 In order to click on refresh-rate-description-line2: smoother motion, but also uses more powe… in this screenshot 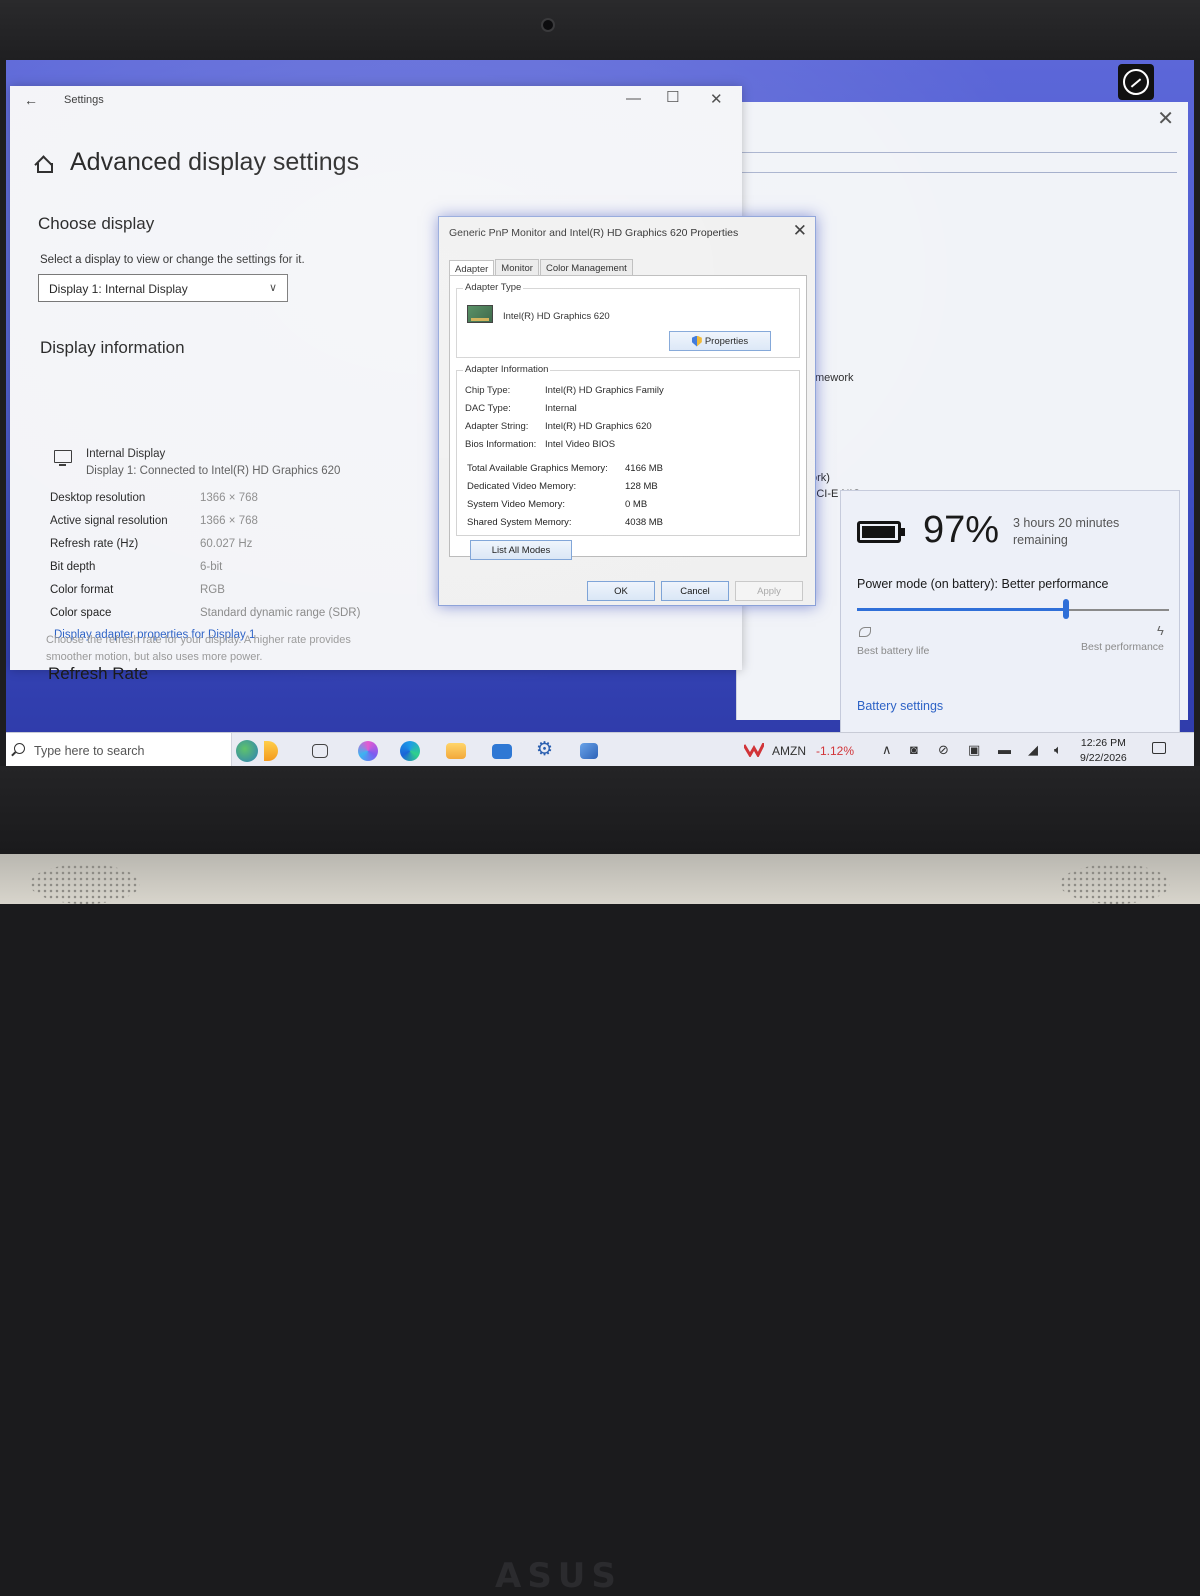, I will do `click(154, 657)`.